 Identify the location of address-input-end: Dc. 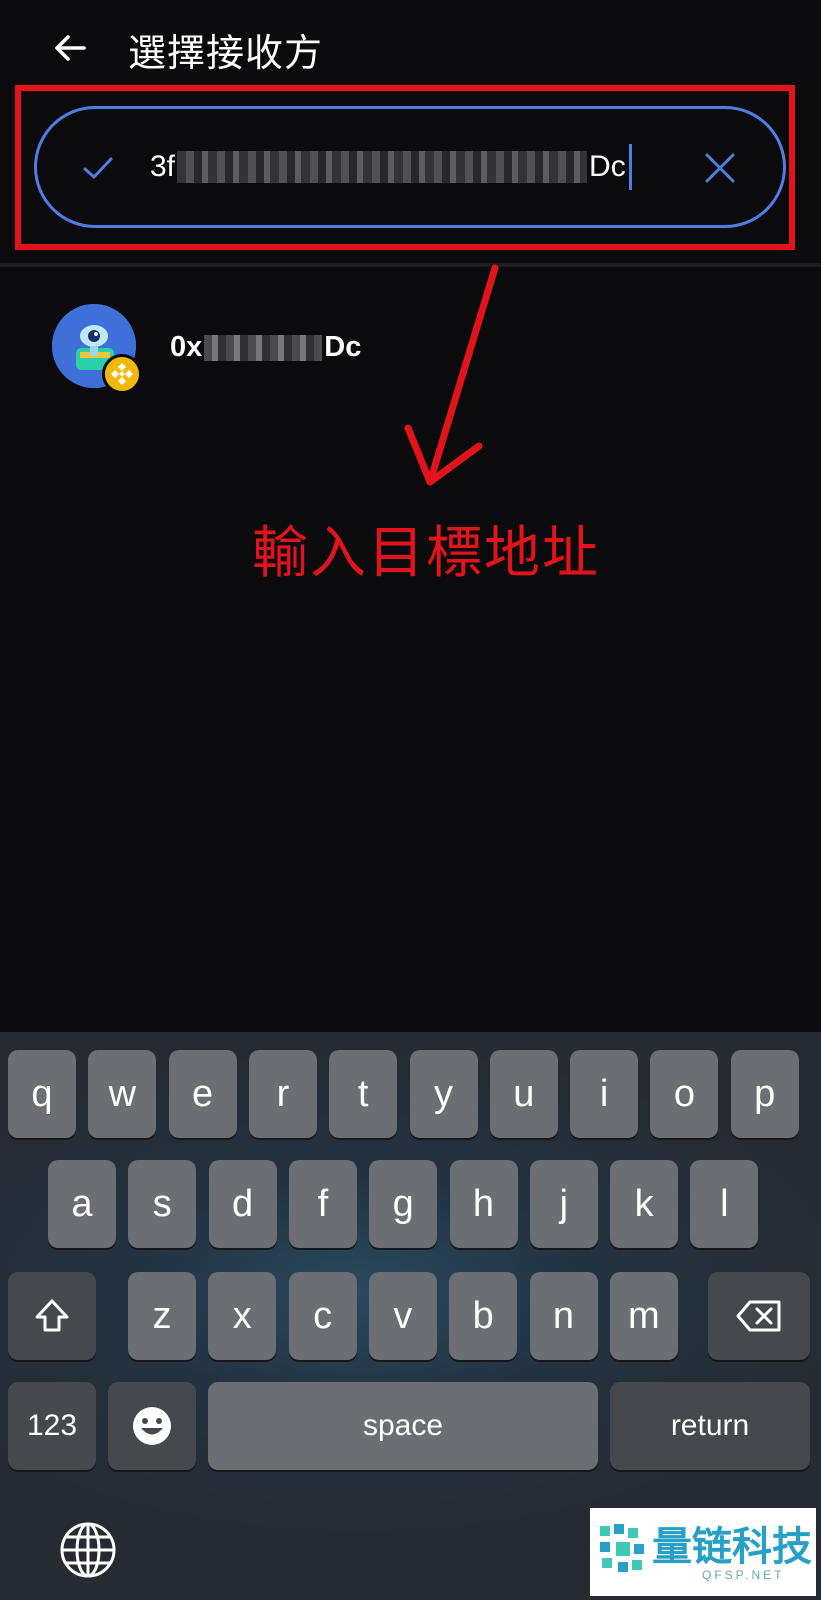
(607, 166).